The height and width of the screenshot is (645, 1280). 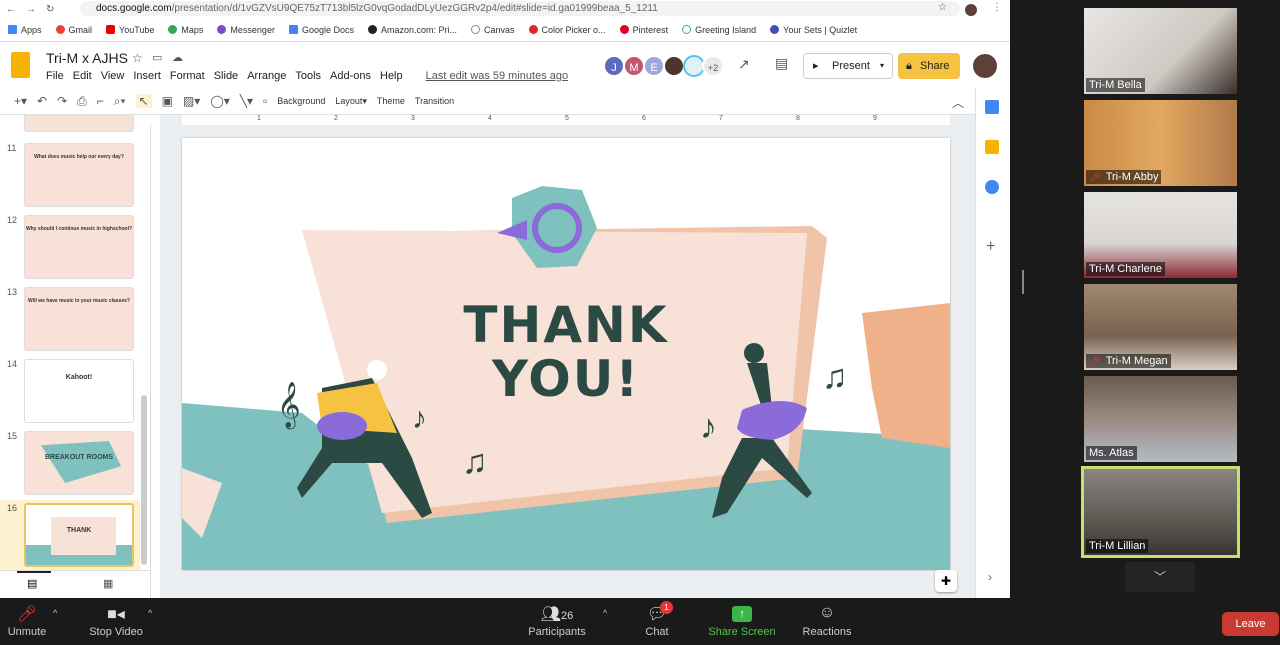 What do you see at coordinates (191, 101) in the screenshot?
I see `image-icon: ▨▾` at bounding box center [191, 101].